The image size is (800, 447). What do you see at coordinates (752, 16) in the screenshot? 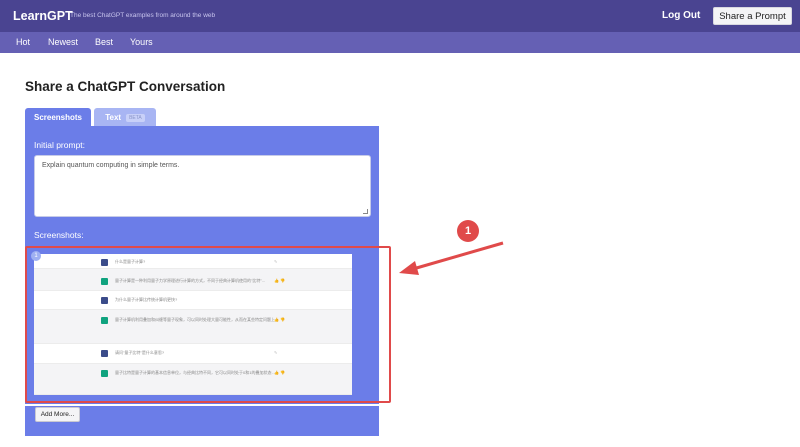
I see `share-prompt-button: Share a Prompt` at bounding box center [752, 16].